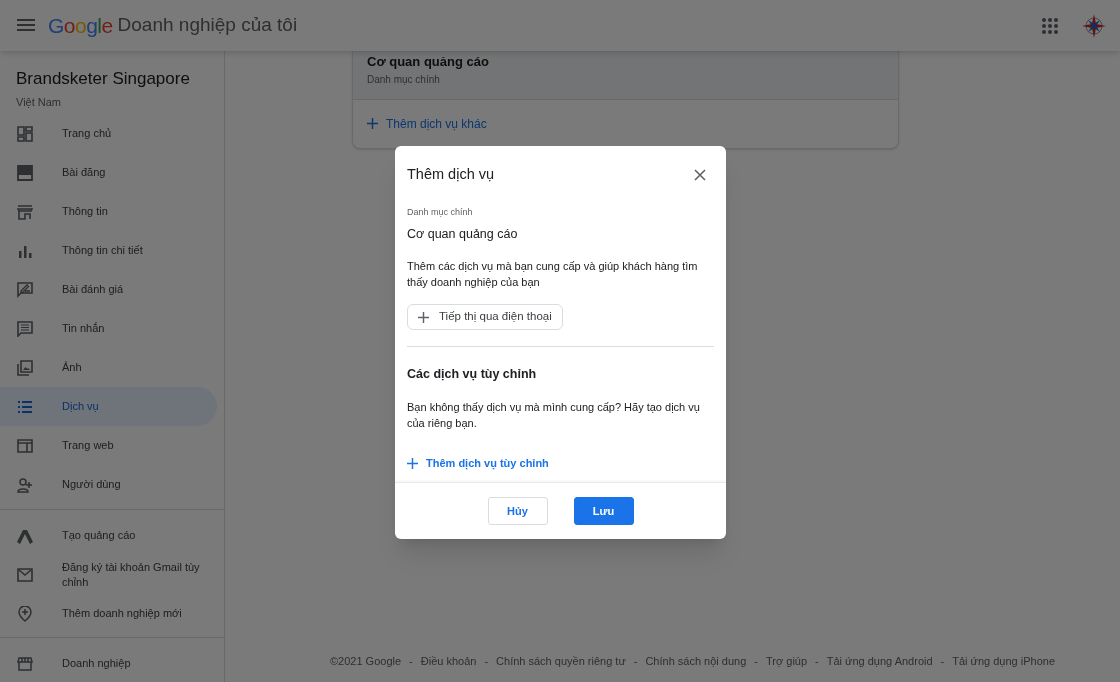  Describe the element at coordinates (472, 374) in the screenshot. I see `custom-services-heading: Các dịch vụ tùy chỉnh` at that location.